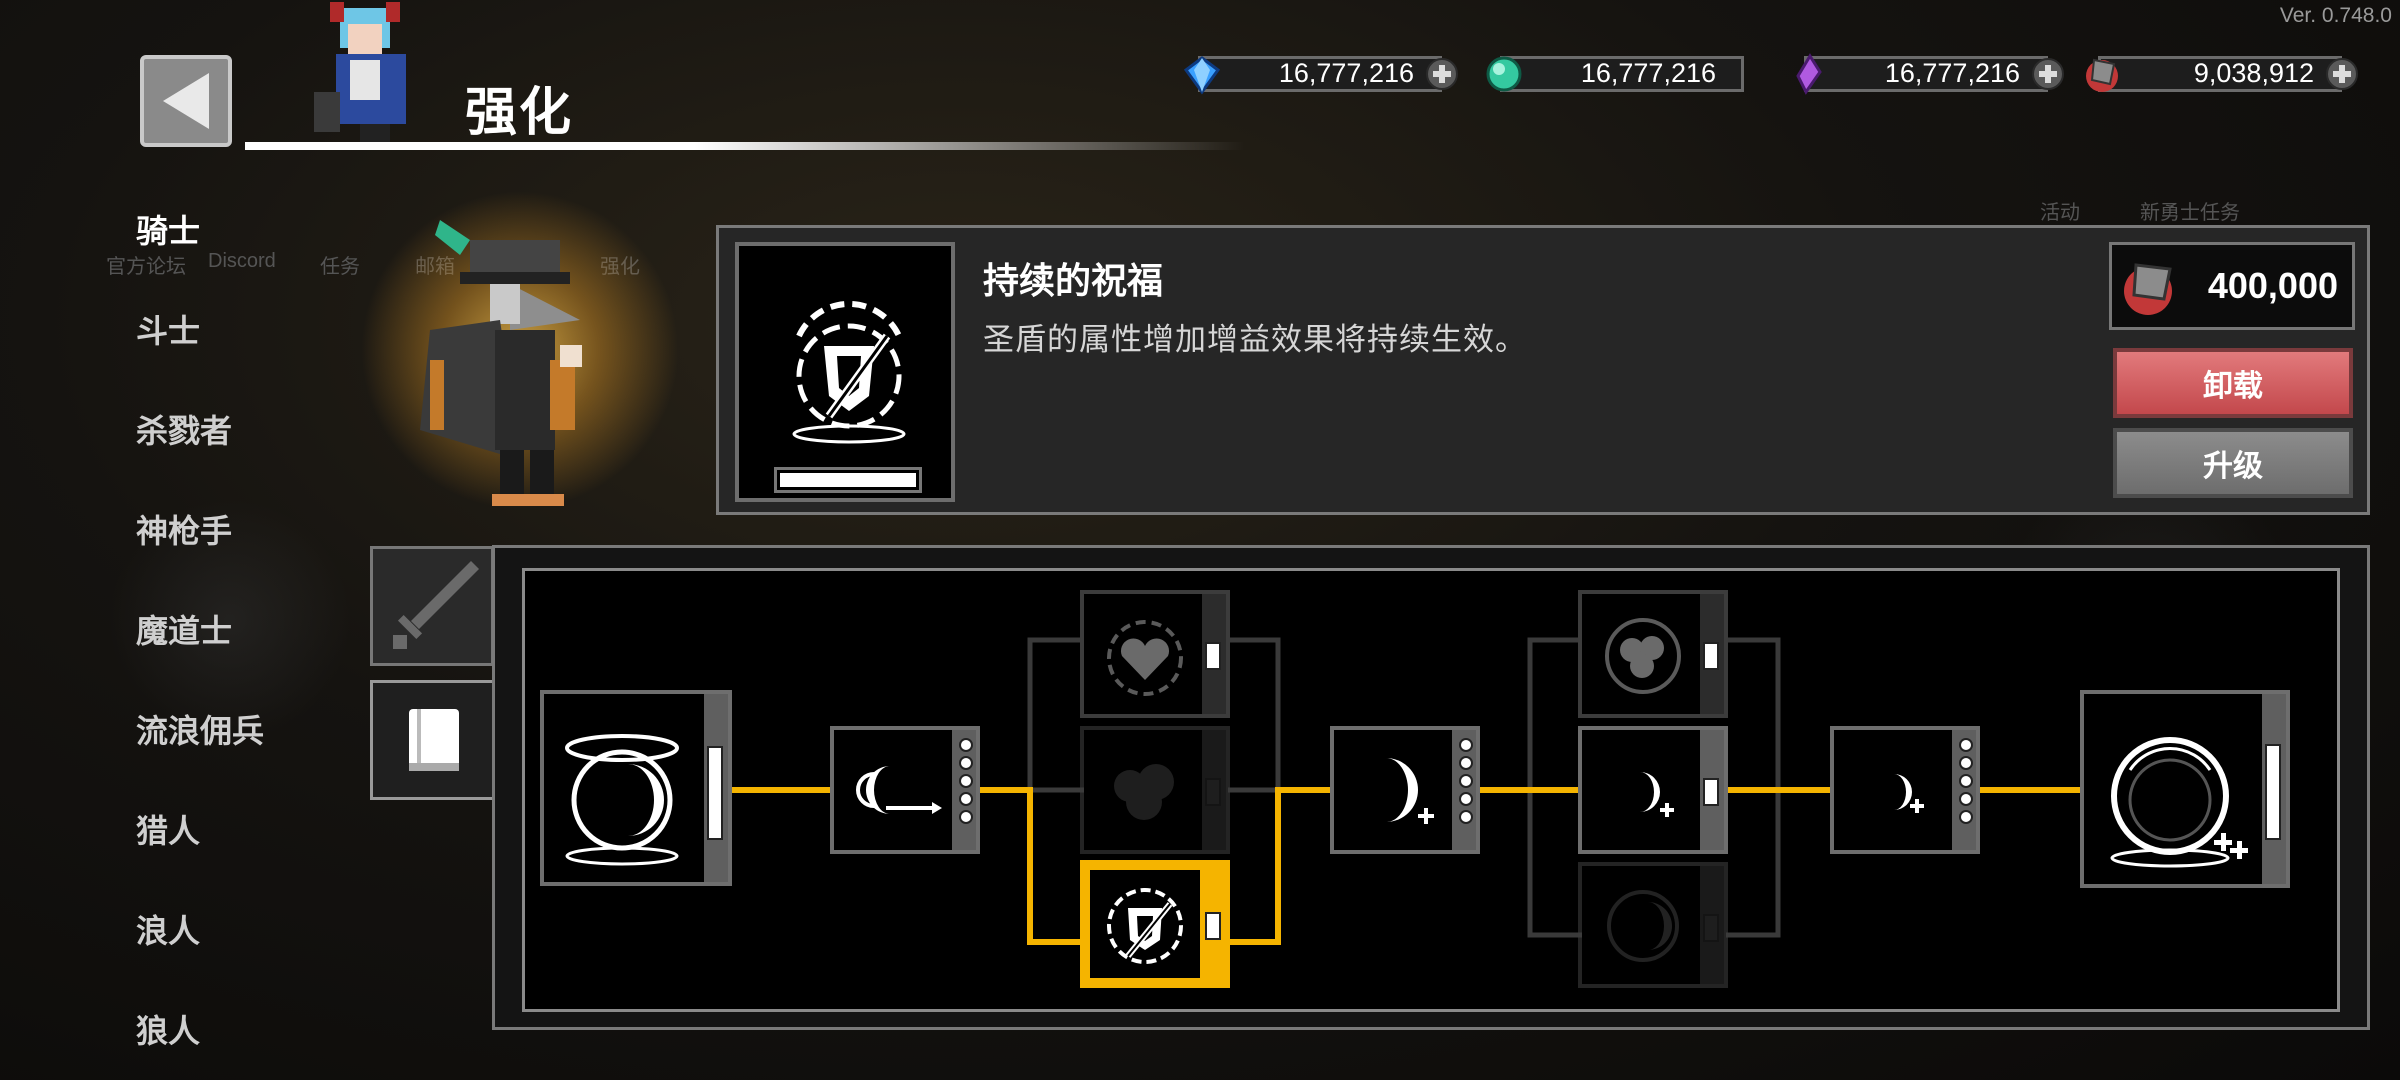  What do you see at coordinates (1144, 792) in the screenshot?
I see `cloud-shield-icon` at bounding box center [1144, 792].